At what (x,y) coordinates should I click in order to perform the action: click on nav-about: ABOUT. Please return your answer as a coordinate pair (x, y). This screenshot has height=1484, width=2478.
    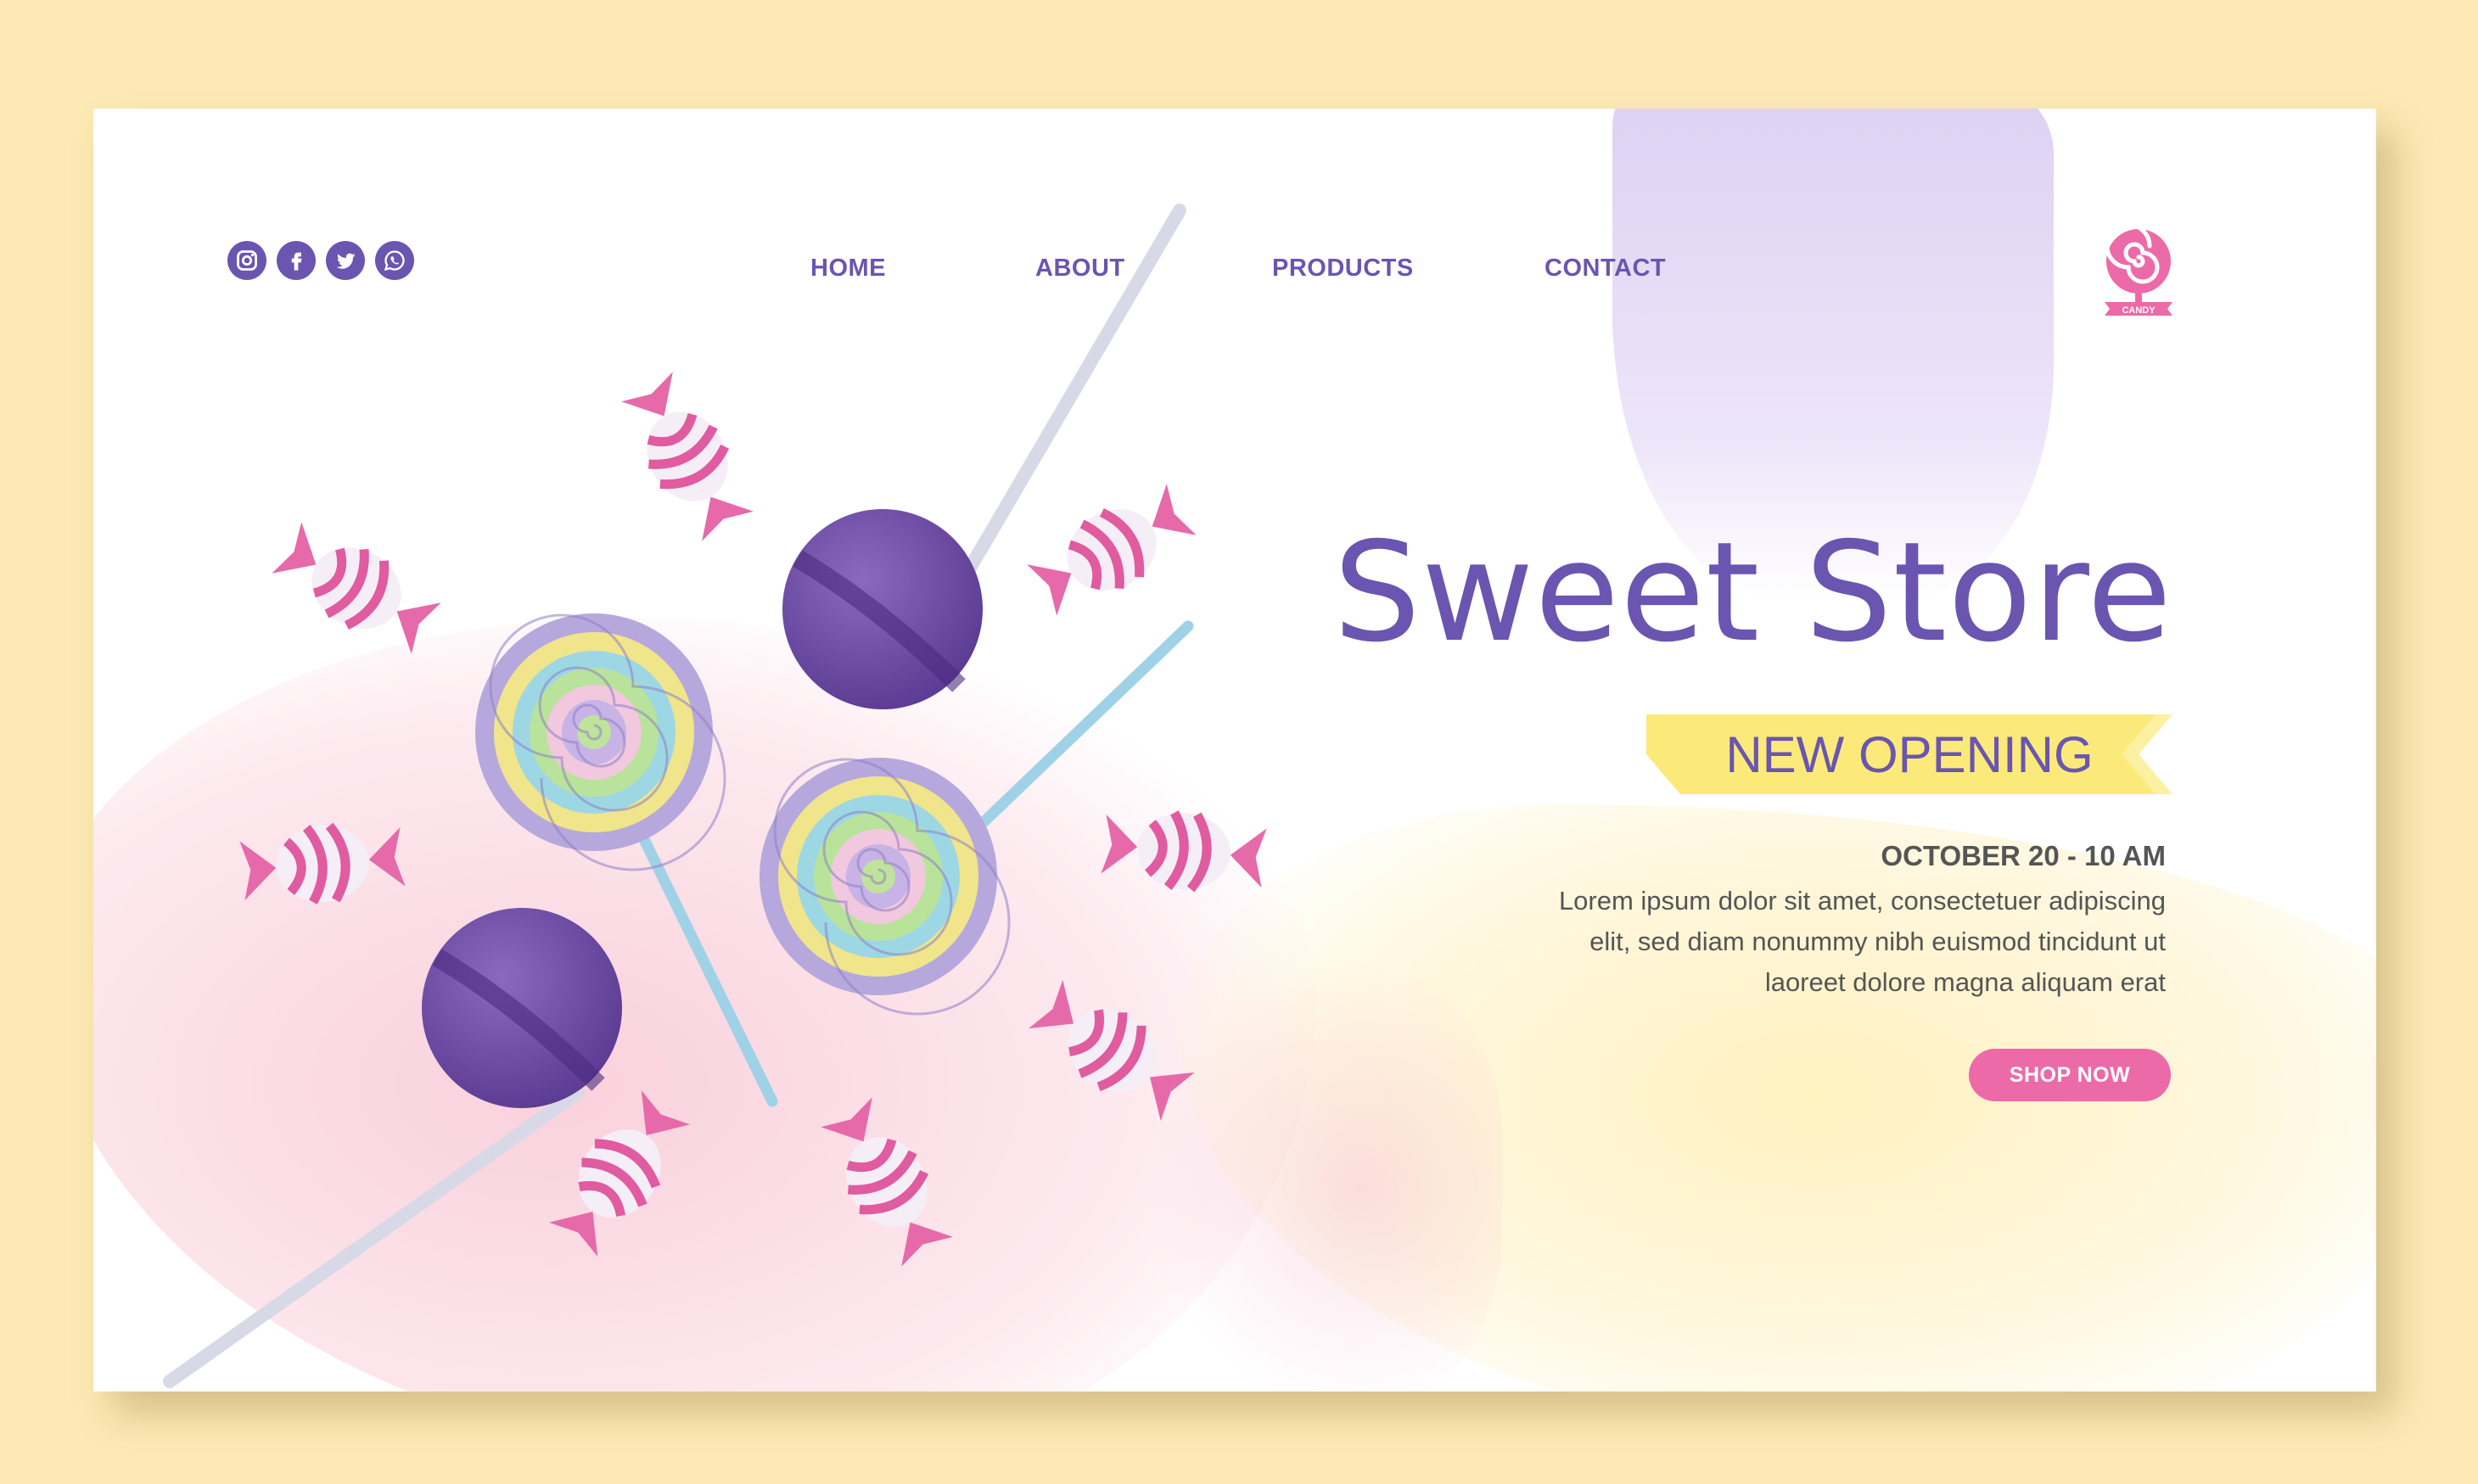
    Looking at the image, I should click on (1080, 269).